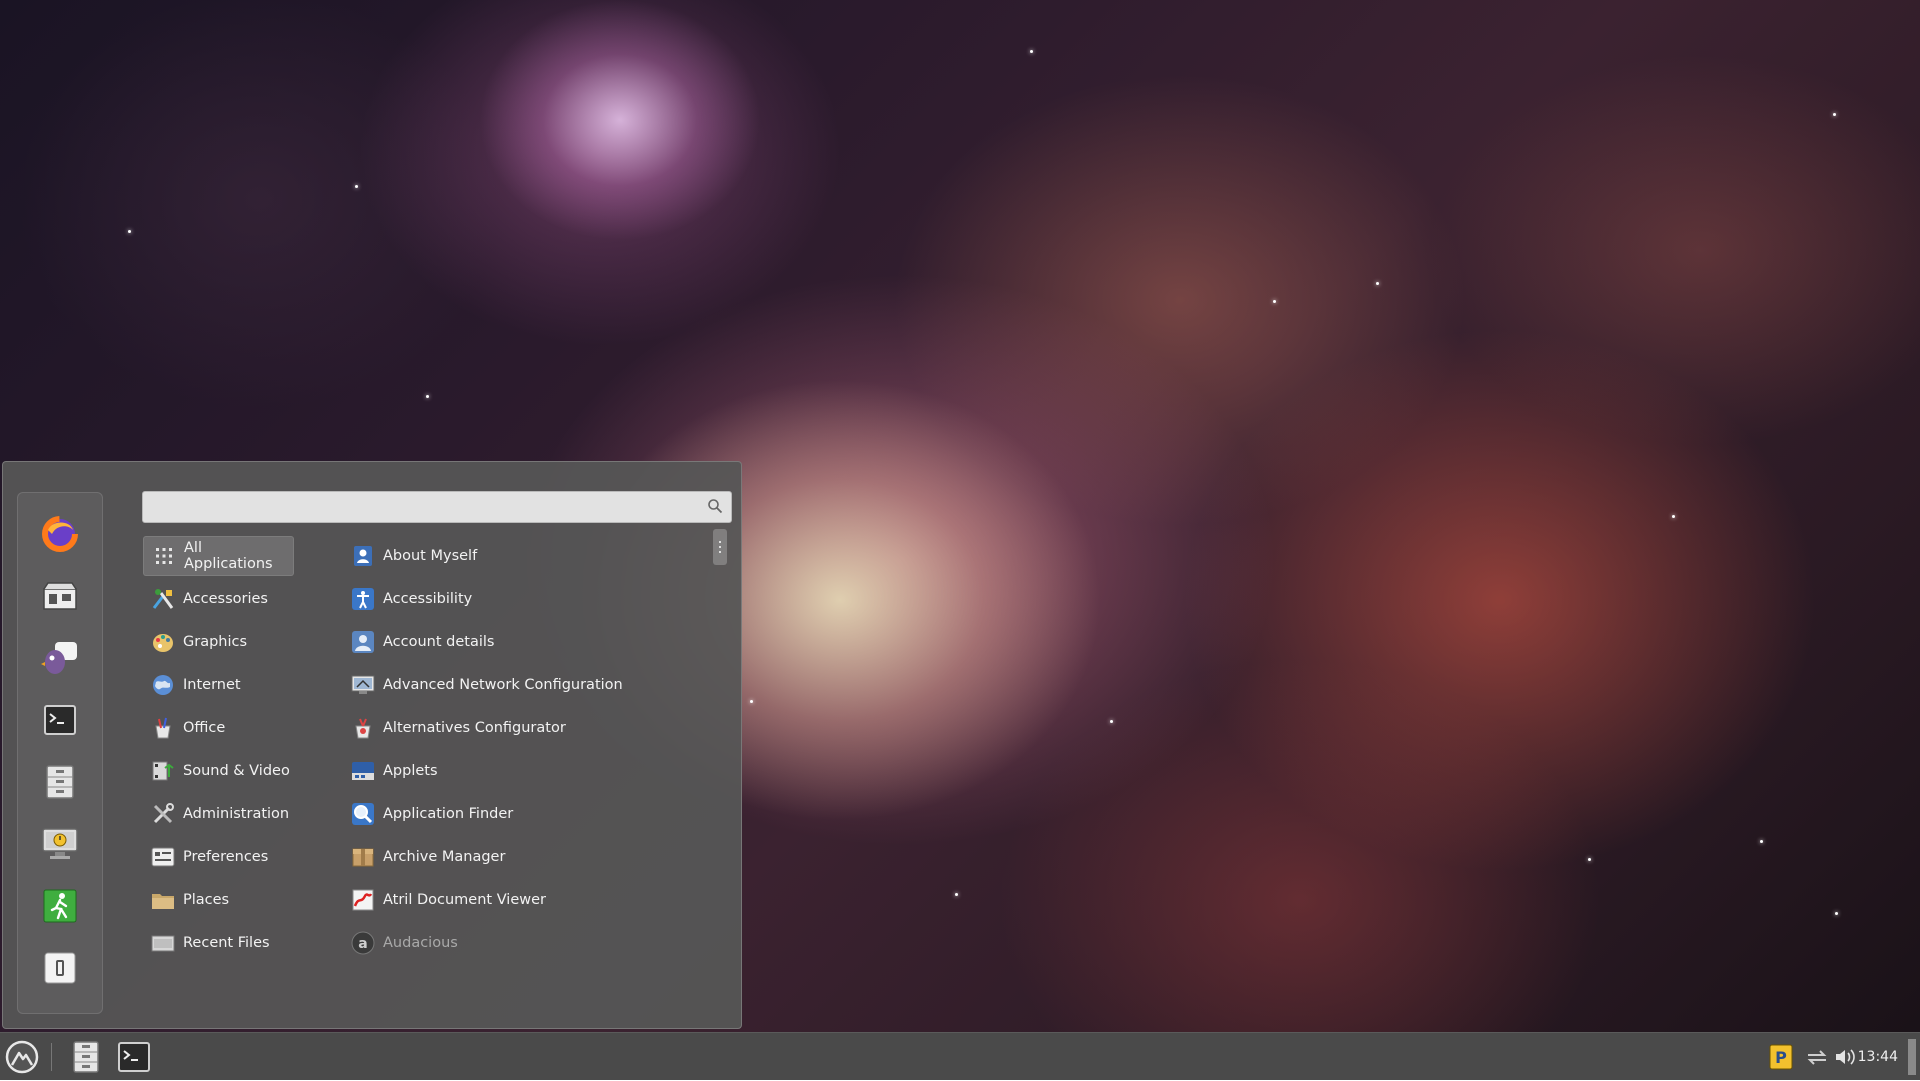  What do you see at coordinates (1817, 1057) in the screenshot?
I see `tray-network` at bounding box center [1817, 1057].